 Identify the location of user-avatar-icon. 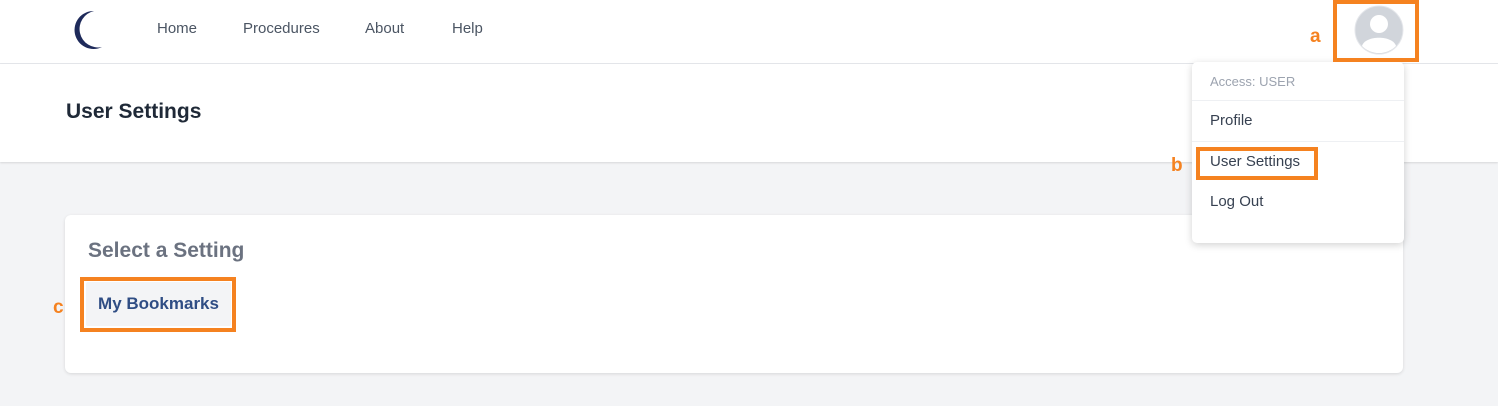
(1379, 30).